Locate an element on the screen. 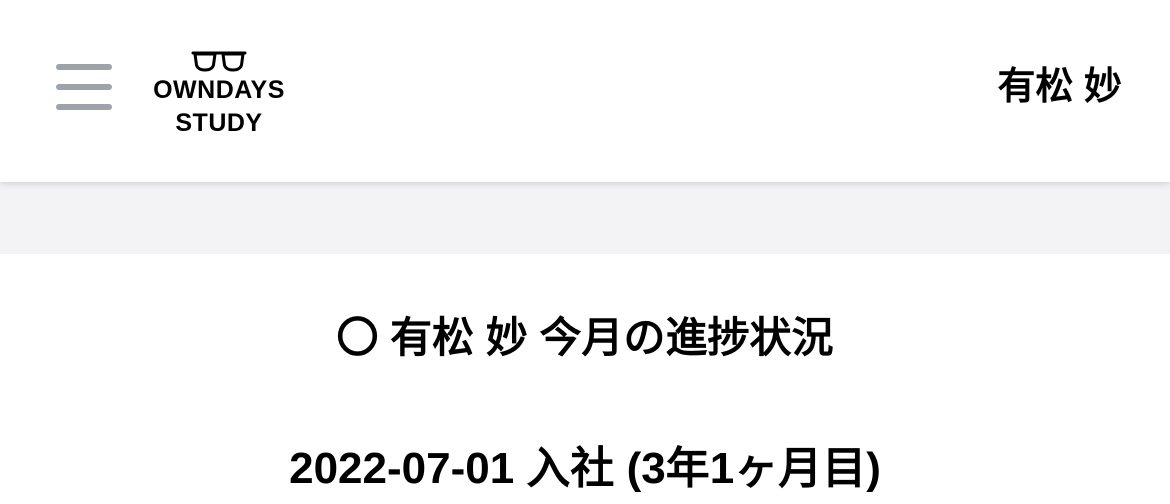 This screenshot has height=504, width=1170. hamburger-menu-icon is located at coordinates (84, 87).